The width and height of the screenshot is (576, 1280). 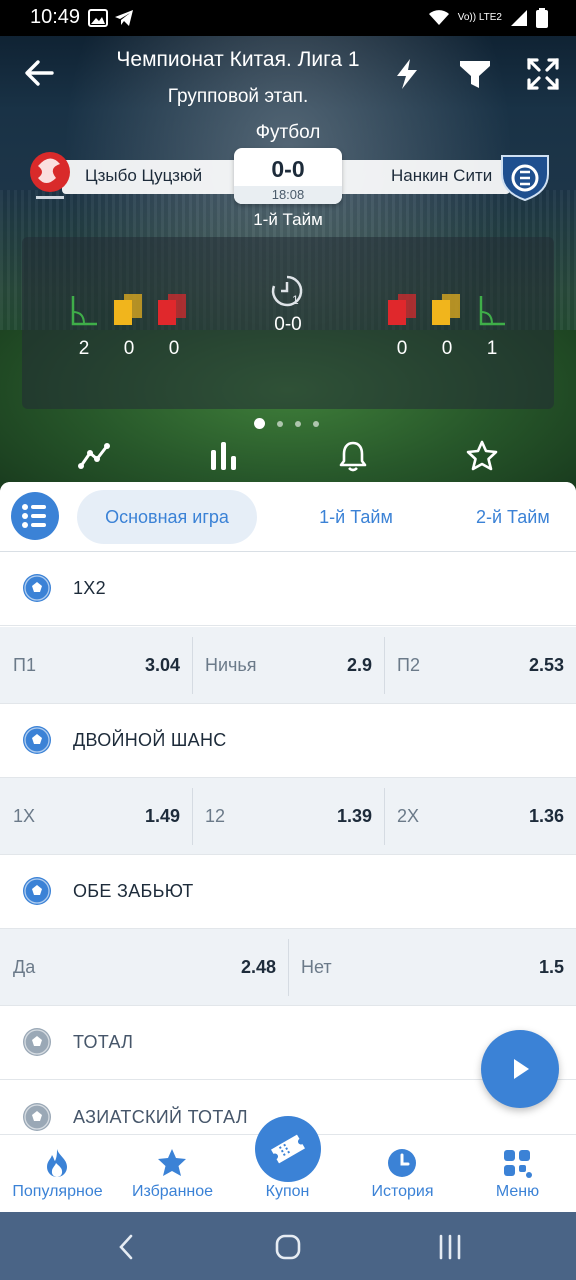 What do you see at coordinates (231, 665) in the screenshot?
I see `odd-label: Ничья` at bounding box center [231, 665].